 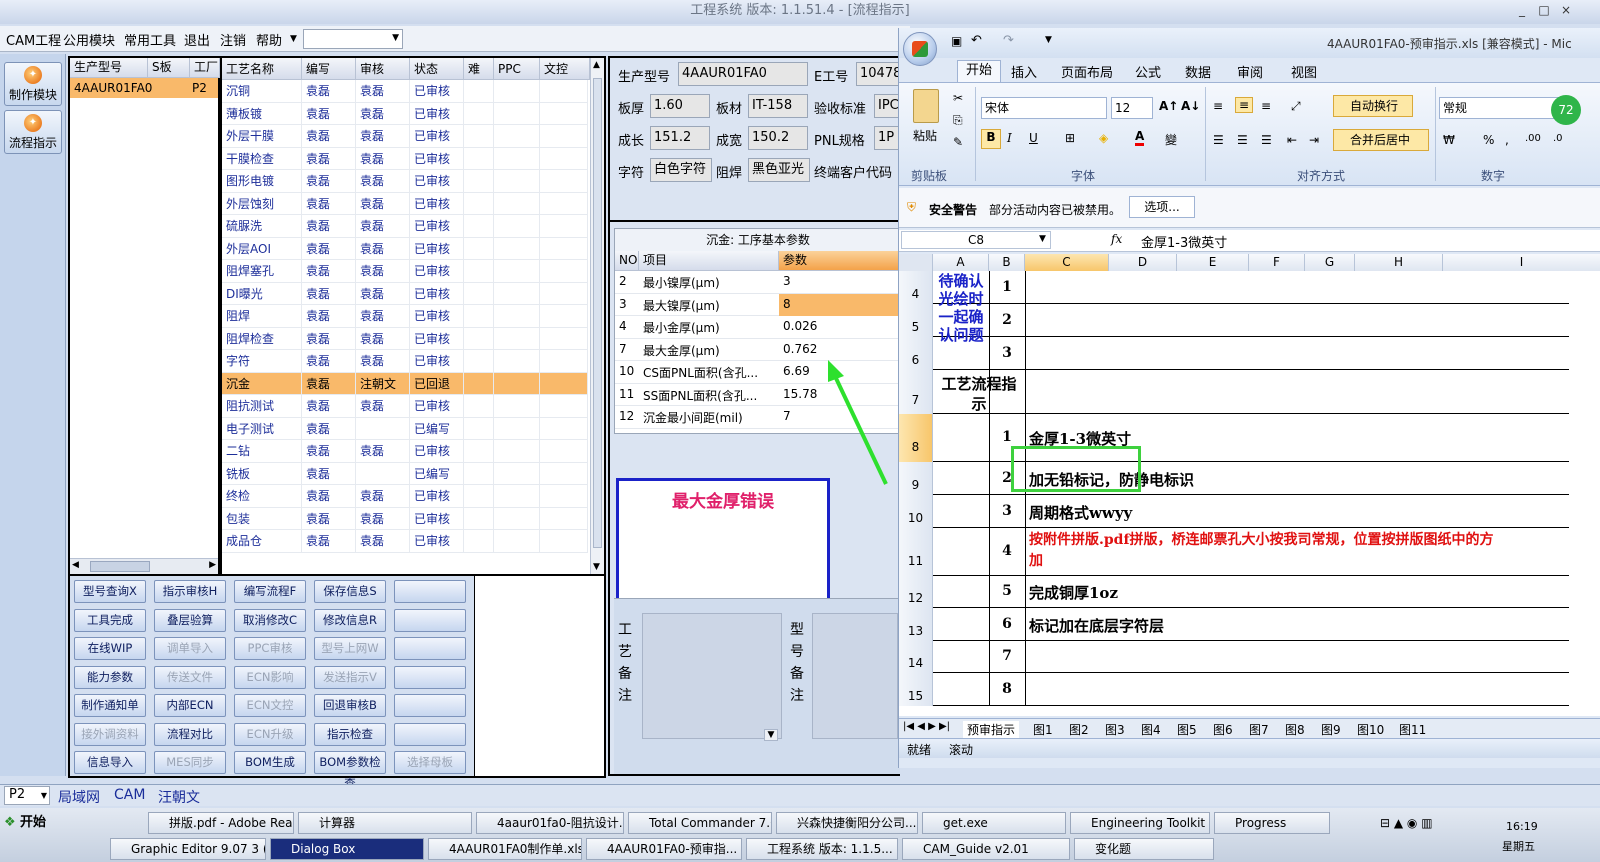 I want to click on action-button: BOM参数检查, so click(x=350, y=770).